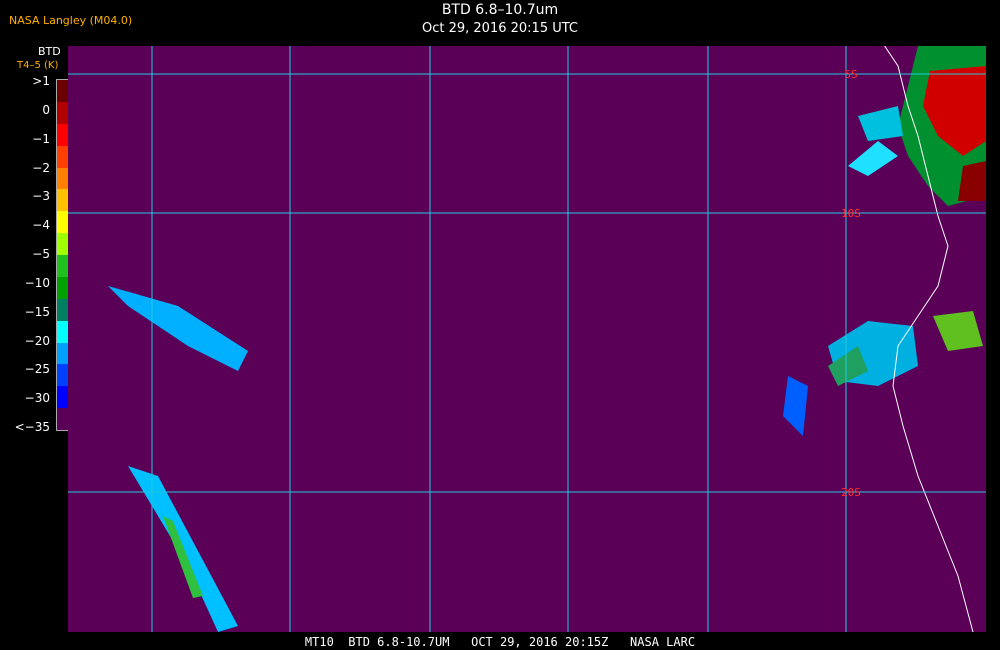 This screenshot has width=1000, height=650. What do you see at coordinates (32, 427) in the screenshot?
I see `legend-tick-label: <−35` at bounding box center [32, 427].